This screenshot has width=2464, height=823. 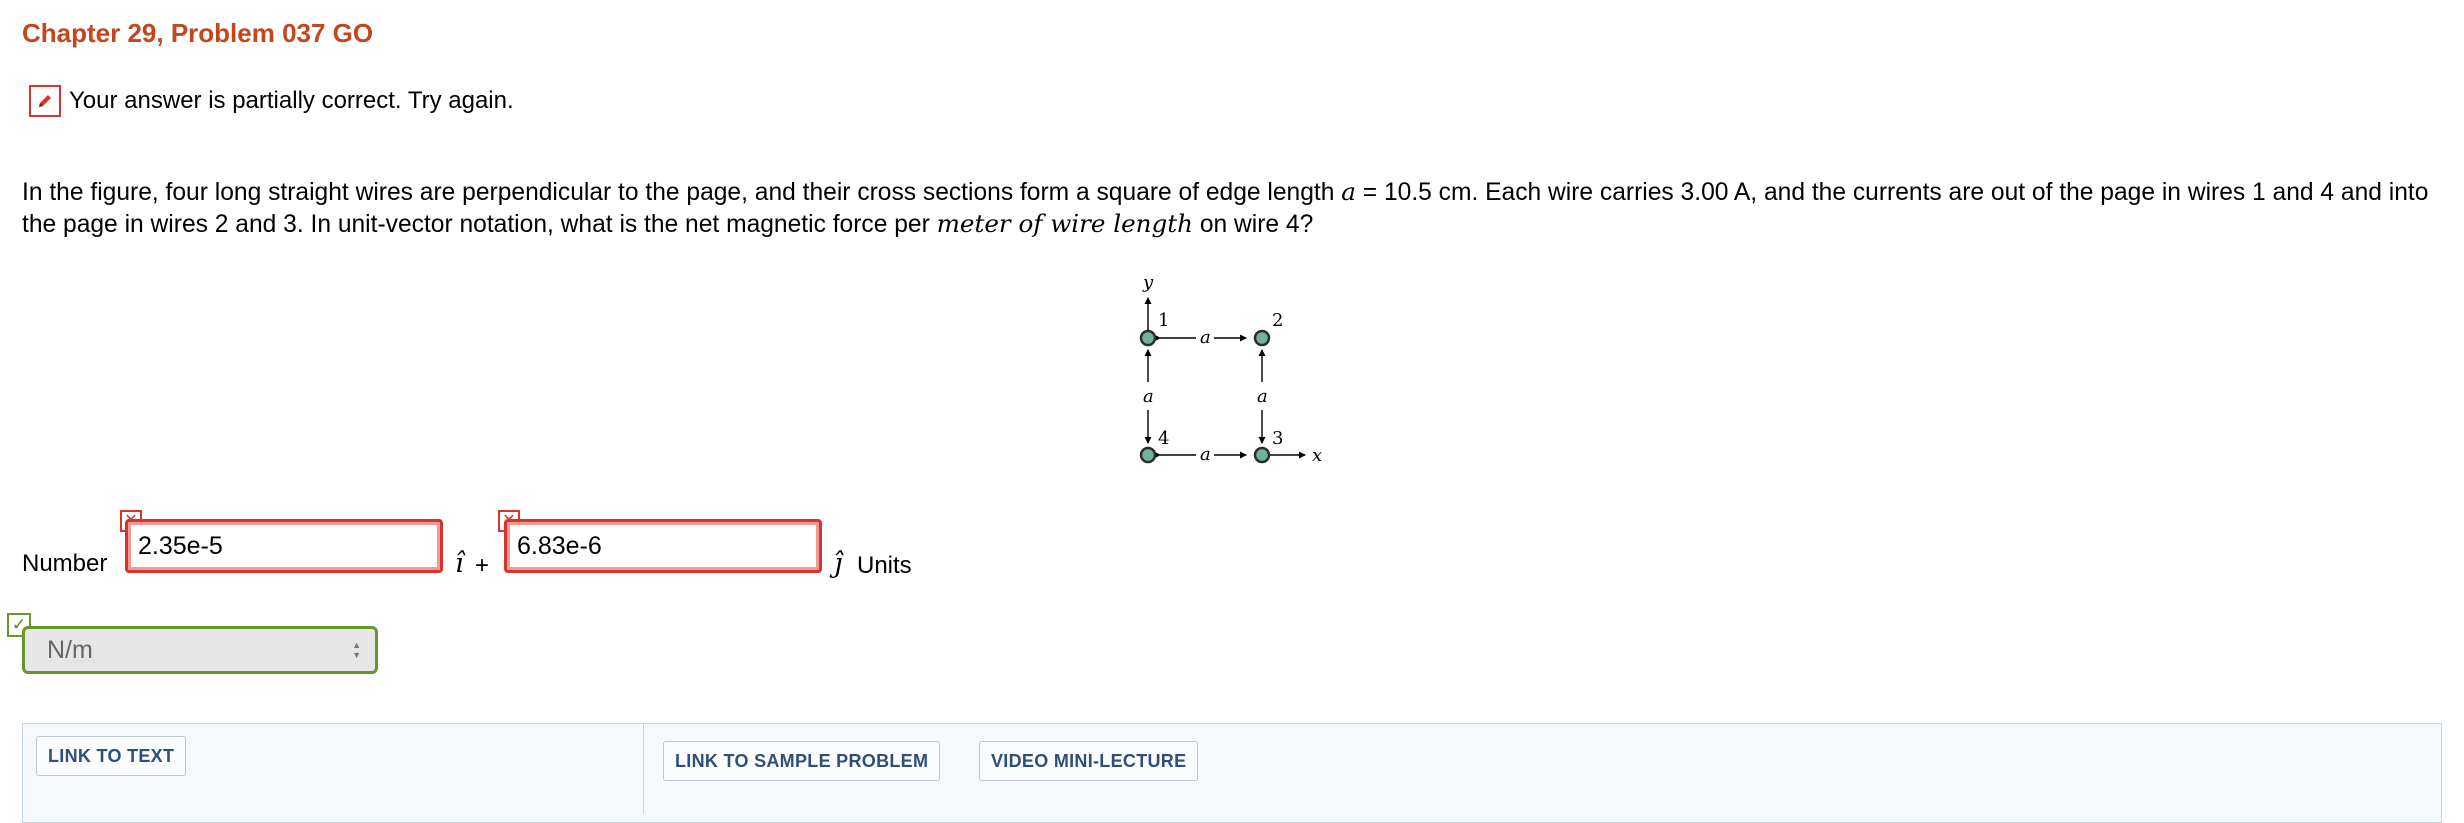 What do you see at coordinates (1230, 369) in the screenshot?
I see `wire-square-figure: y x a a a a 1 2 3 4` at bounding box center [1230, 369].